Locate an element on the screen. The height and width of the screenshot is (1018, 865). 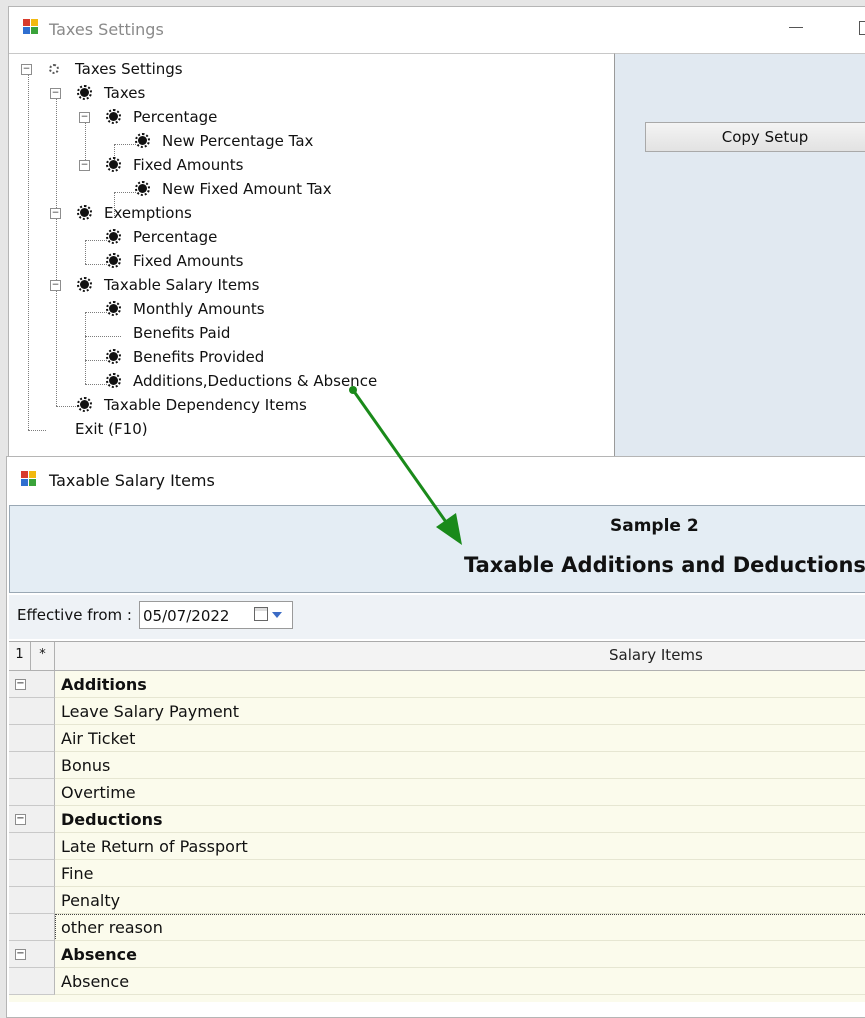
report-title: Taxable Additions and Deductions is located at coordinates (664, 565).